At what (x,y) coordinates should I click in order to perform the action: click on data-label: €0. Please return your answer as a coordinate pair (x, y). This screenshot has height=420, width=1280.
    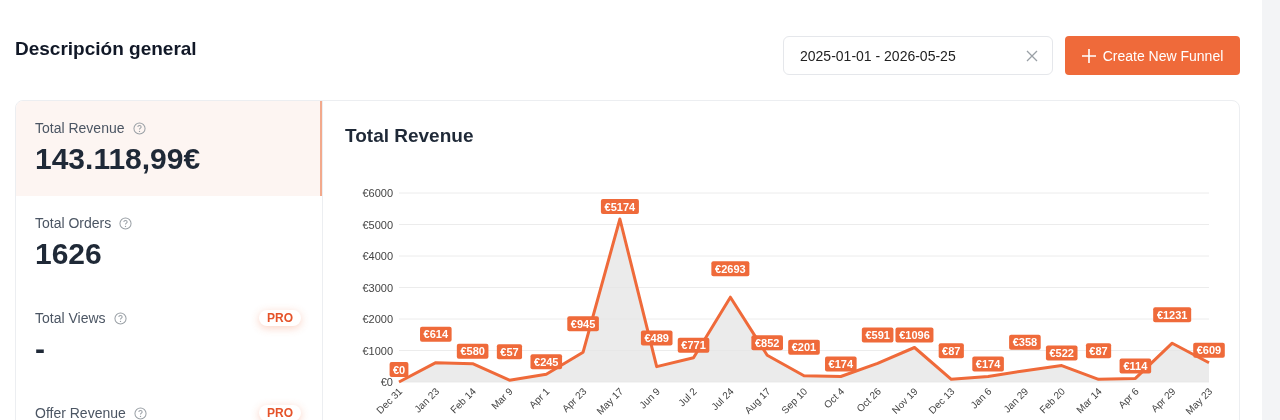
    Looking at the image, I should click on (399, 369).